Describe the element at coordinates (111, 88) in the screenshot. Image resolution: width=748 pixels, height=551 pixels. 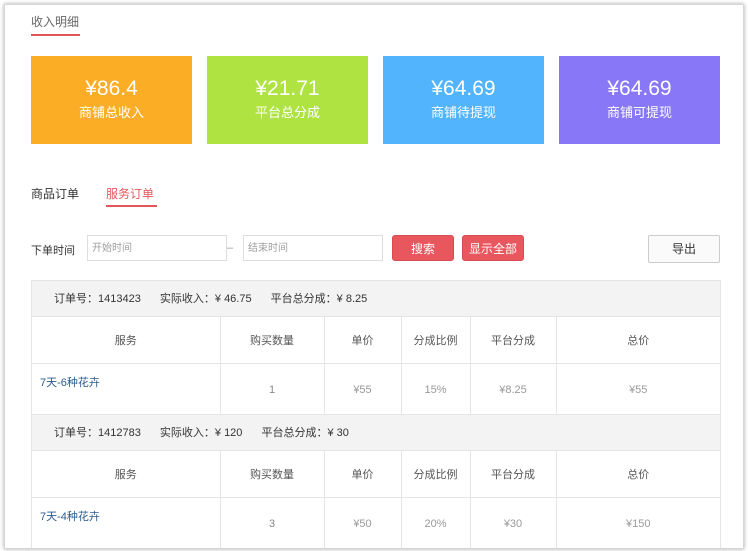
I see `stat-value: ¥86.4` at that location.